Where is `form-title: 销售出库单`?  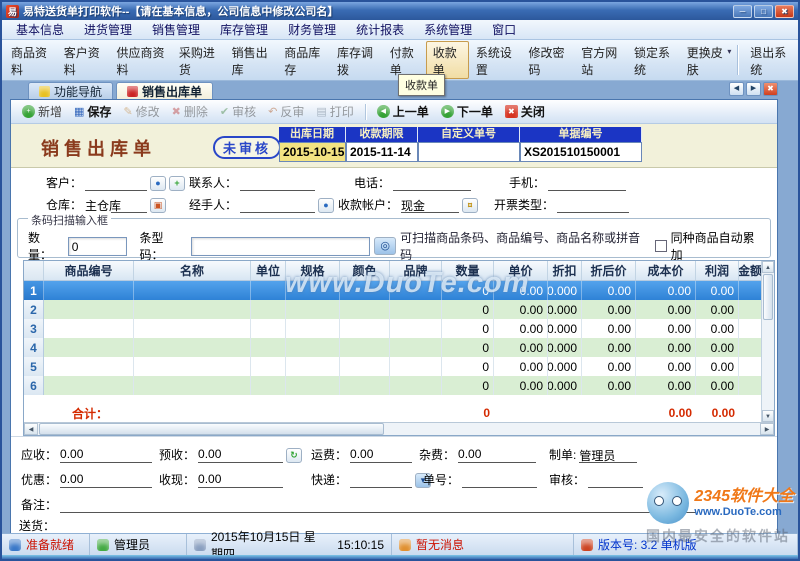
form-title: 销售出库单 is located at coordinates (98, 149).